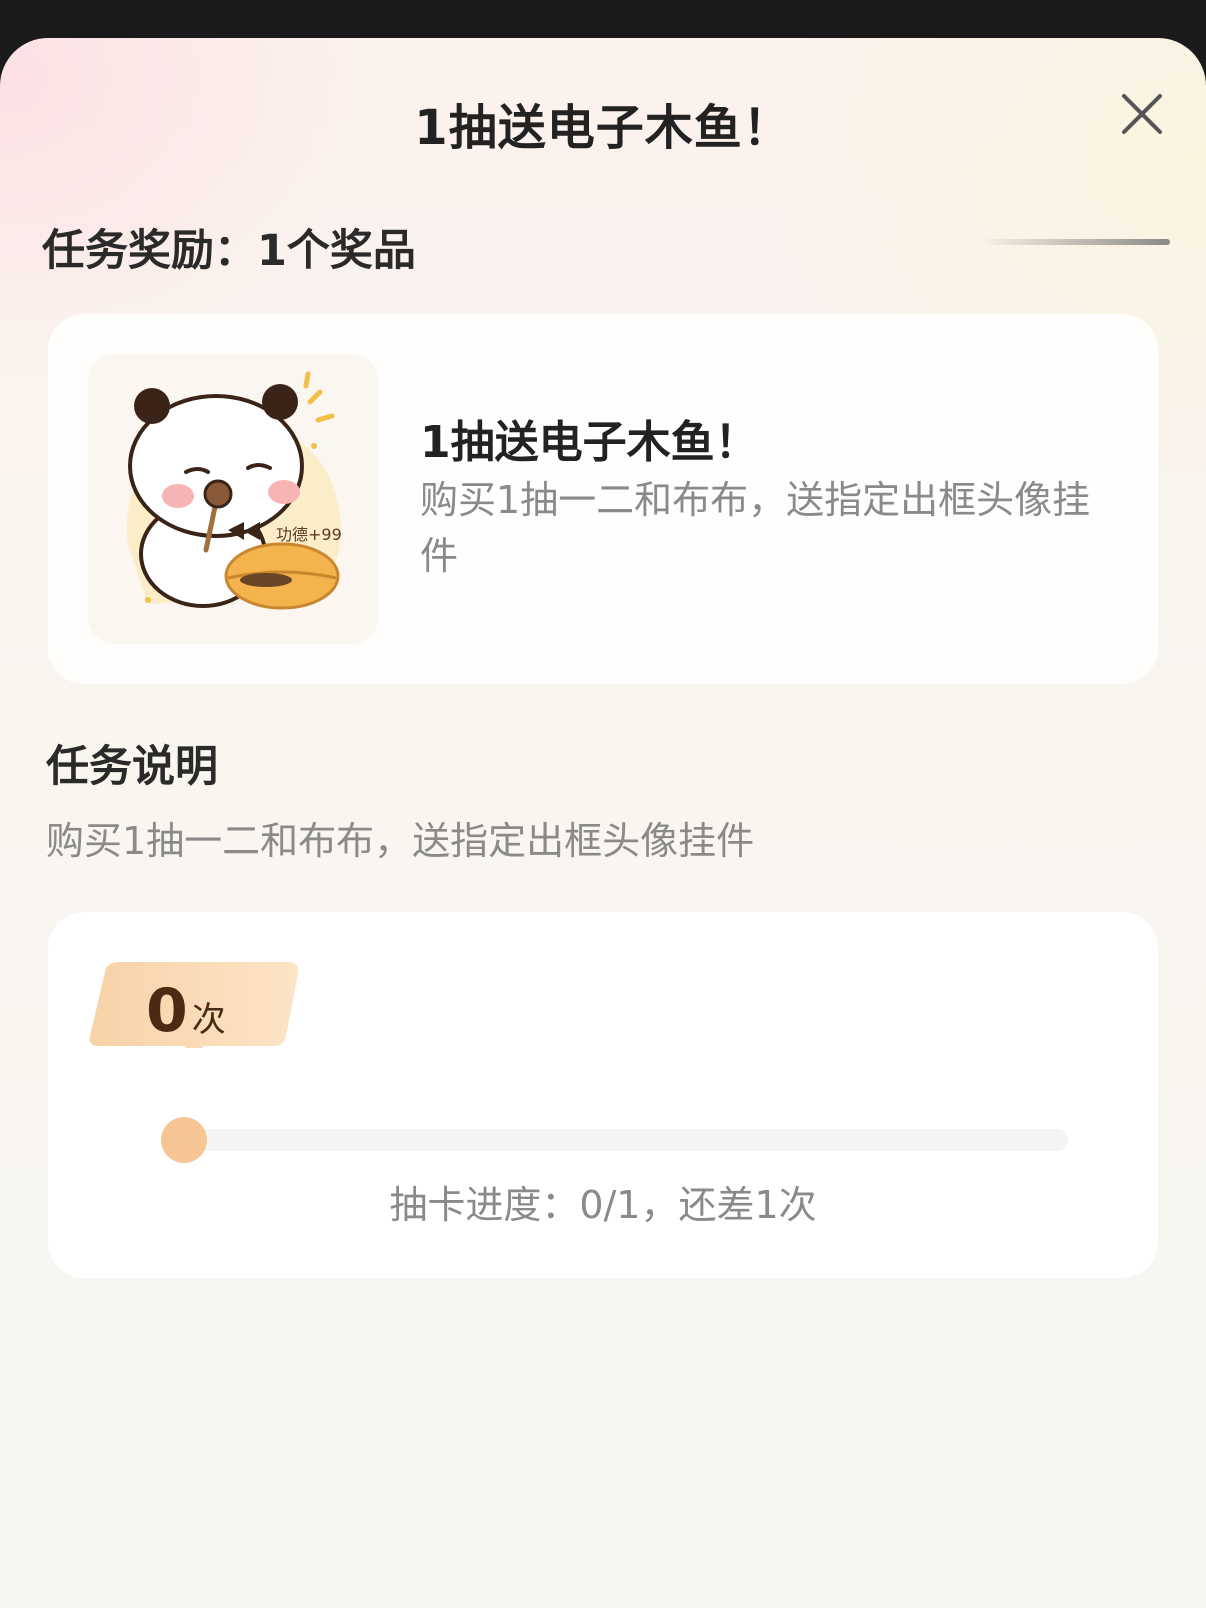 This screenshot has width=1206, height=1608. Describe the element at coordinates (208, 1020) in the screenshot. I see `count-unit: 次` at that location.